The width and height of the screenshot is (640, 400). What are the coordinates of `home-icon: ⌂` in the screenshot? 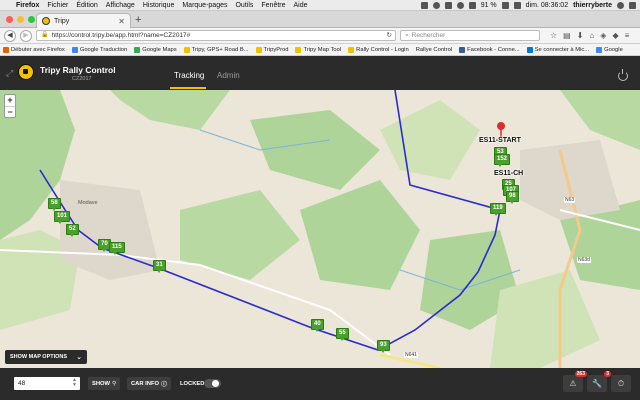 It's located at (591, 35).